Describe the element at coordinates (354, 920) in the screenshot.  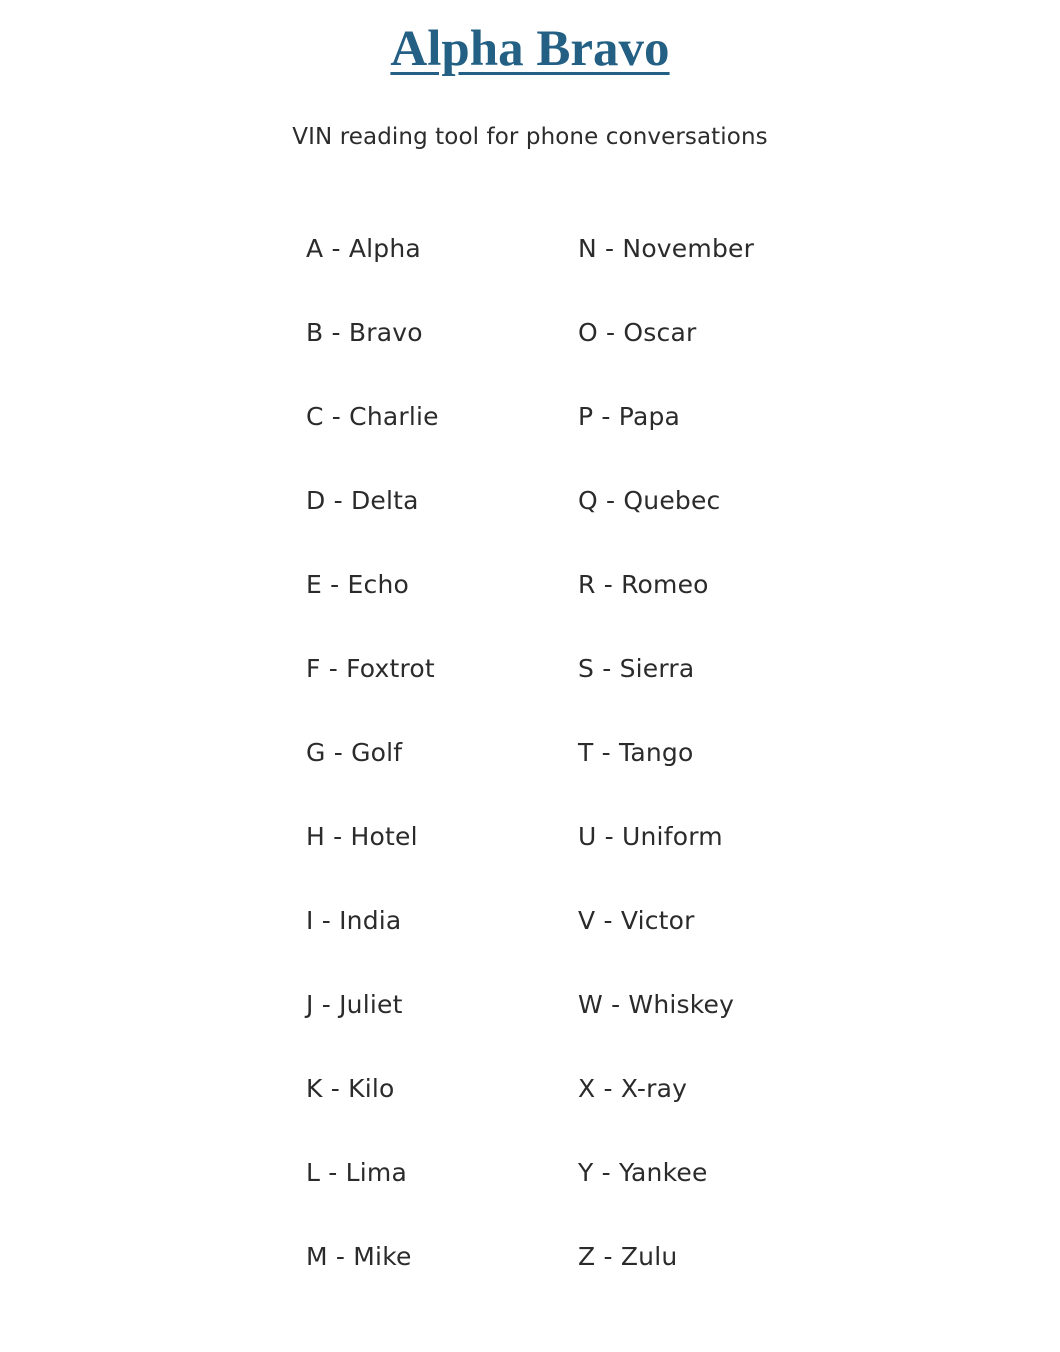
I see `phonetic-item-i: I - India` at that location.